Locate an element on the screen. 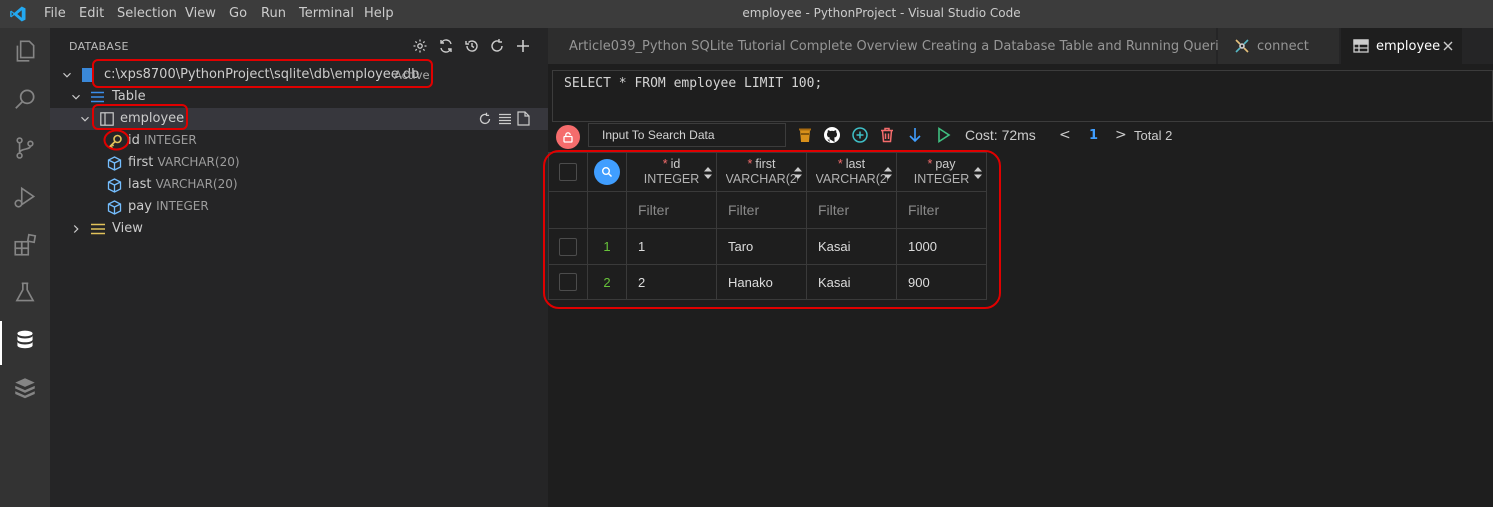 This screenshot has width=1493, height=507. add-connection-icon is located at coordinates (523, 46).